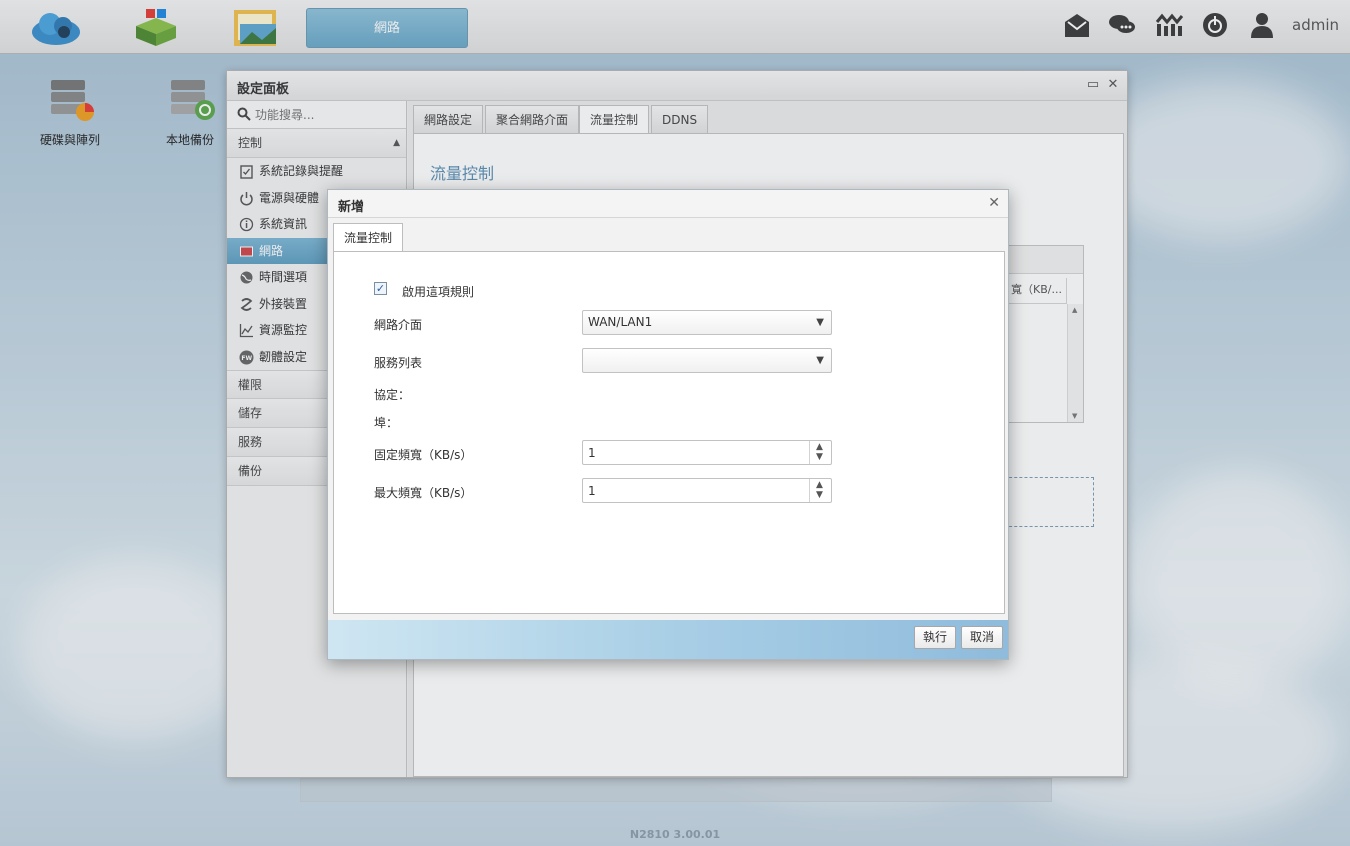 This screenshot has height=846, width=1350. Describe the element at coordinates (592, 491) in the screenshot. I see `max-bandwidth-value: 1` at that location.